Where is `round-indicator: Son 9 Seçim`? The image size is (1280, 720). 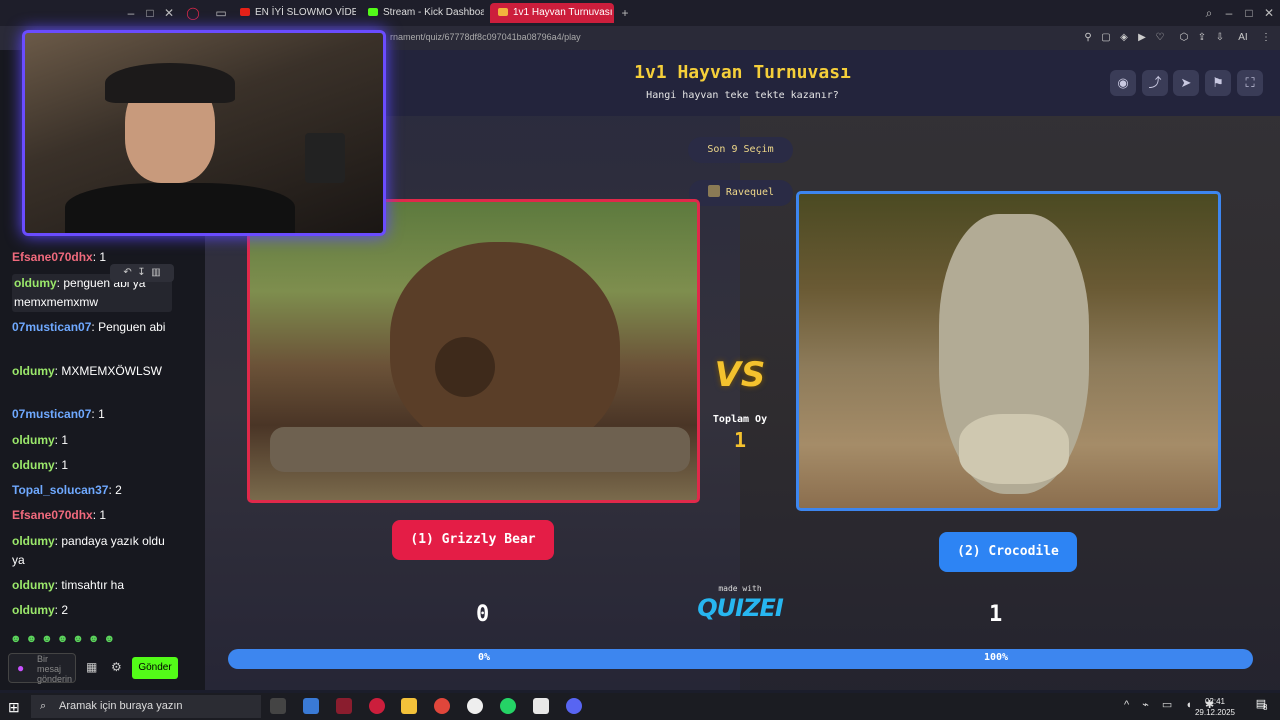 round-indicator: Son 9 Seçim is located at coordinates (740, 150).